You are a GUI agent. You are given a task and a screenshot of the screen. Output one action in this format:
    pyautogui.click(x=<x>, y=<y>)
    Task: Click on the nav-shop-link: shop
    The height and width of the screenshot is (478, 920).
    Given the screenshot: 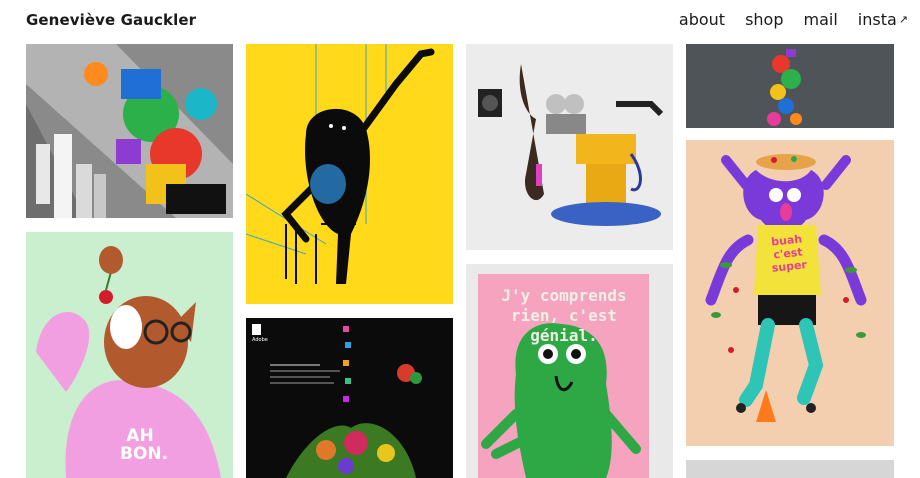 What is the action you would take?
    pyautogui.click(x=764, y=19)
    